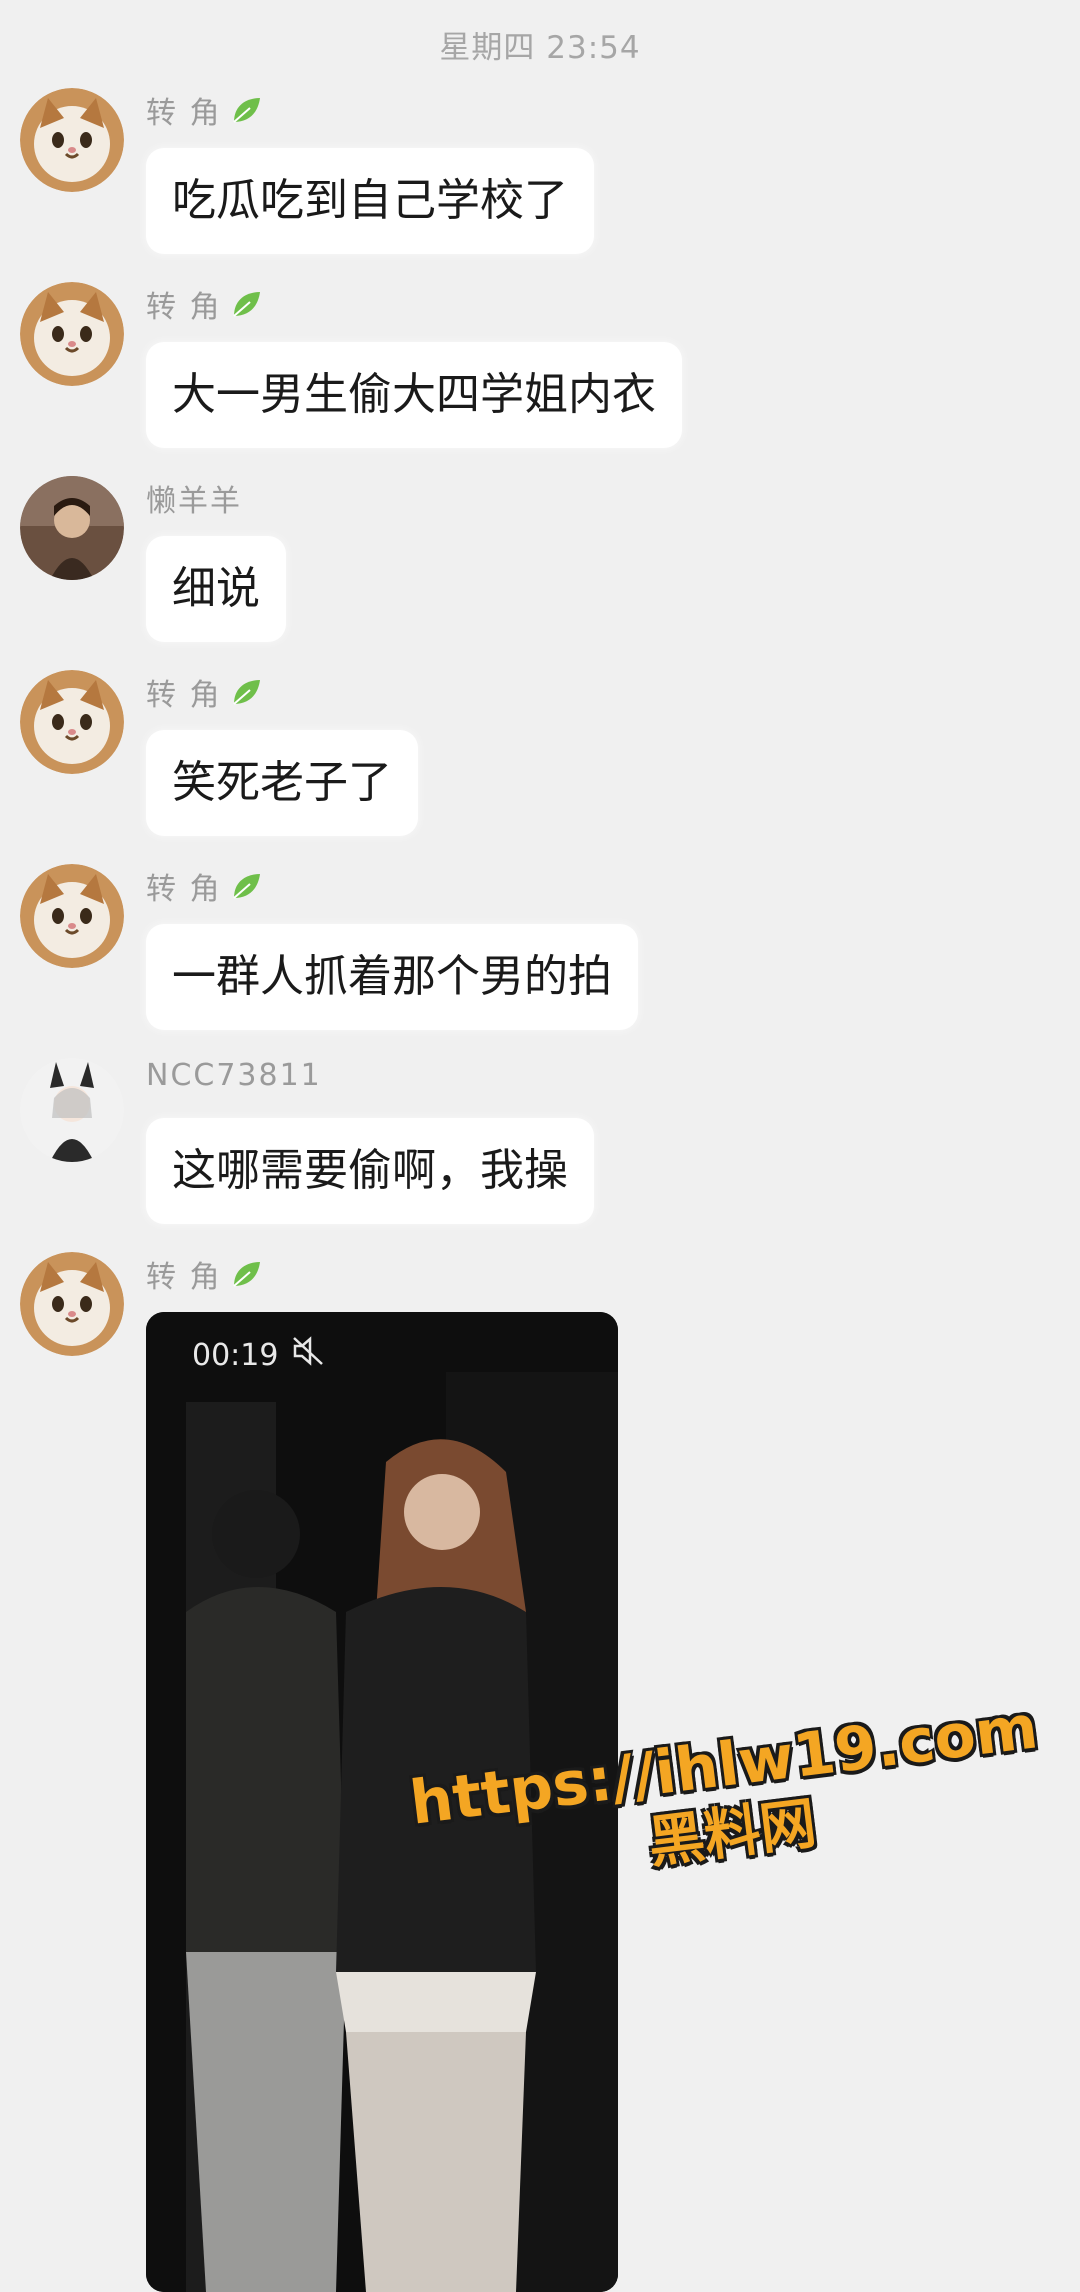 This screenshot has width=1080, height=2292. What do you see at coordinates (370, 201) in the screenshot?
I see `message-bubble: 吃瓜吃到自己学校了` at bounding box center [370, 201].